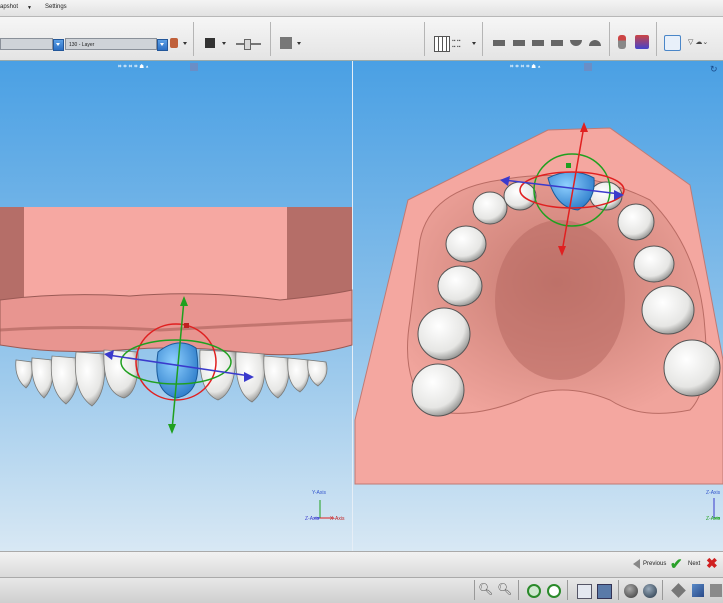 The height and width of the screenshot is (603, 723). Describe the element at coordinates (584, 591) in the screenshot. I see `frame-icon` at that location.